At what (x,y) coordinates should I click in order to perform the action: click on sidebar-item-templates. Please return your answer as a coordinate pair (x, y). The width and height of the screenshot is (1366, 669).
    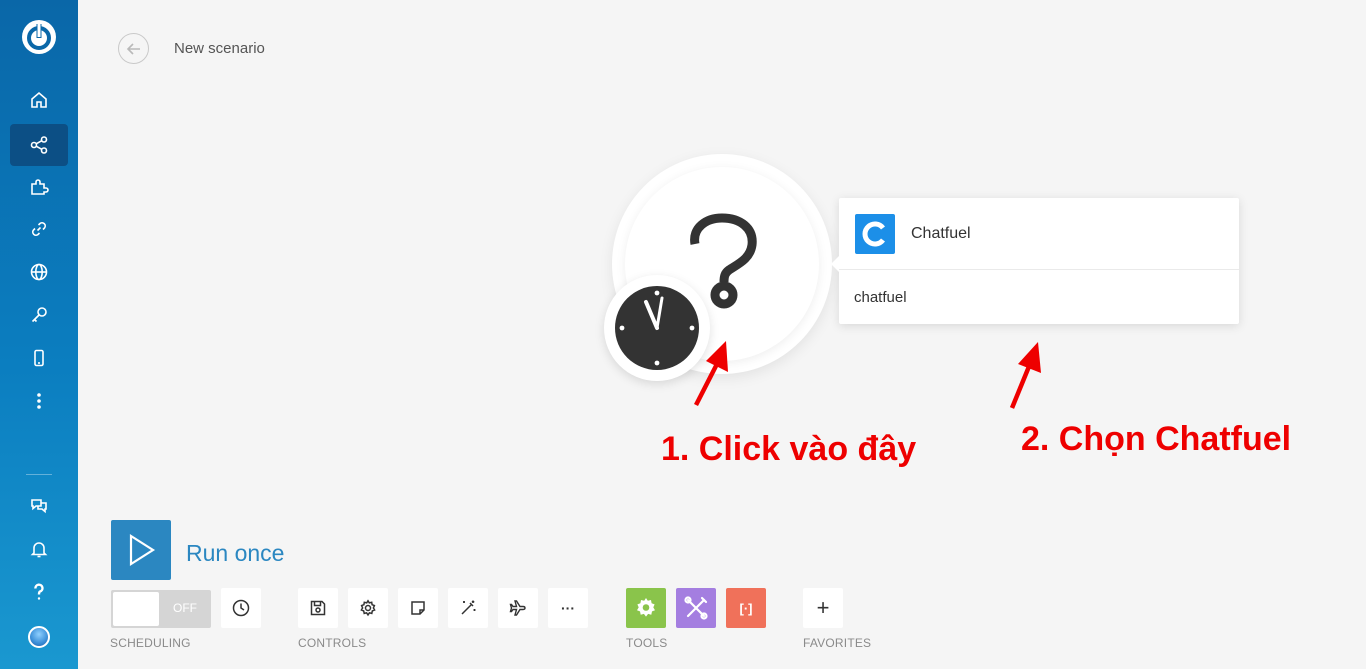
    Looking at the image, I should click on (39, 187).